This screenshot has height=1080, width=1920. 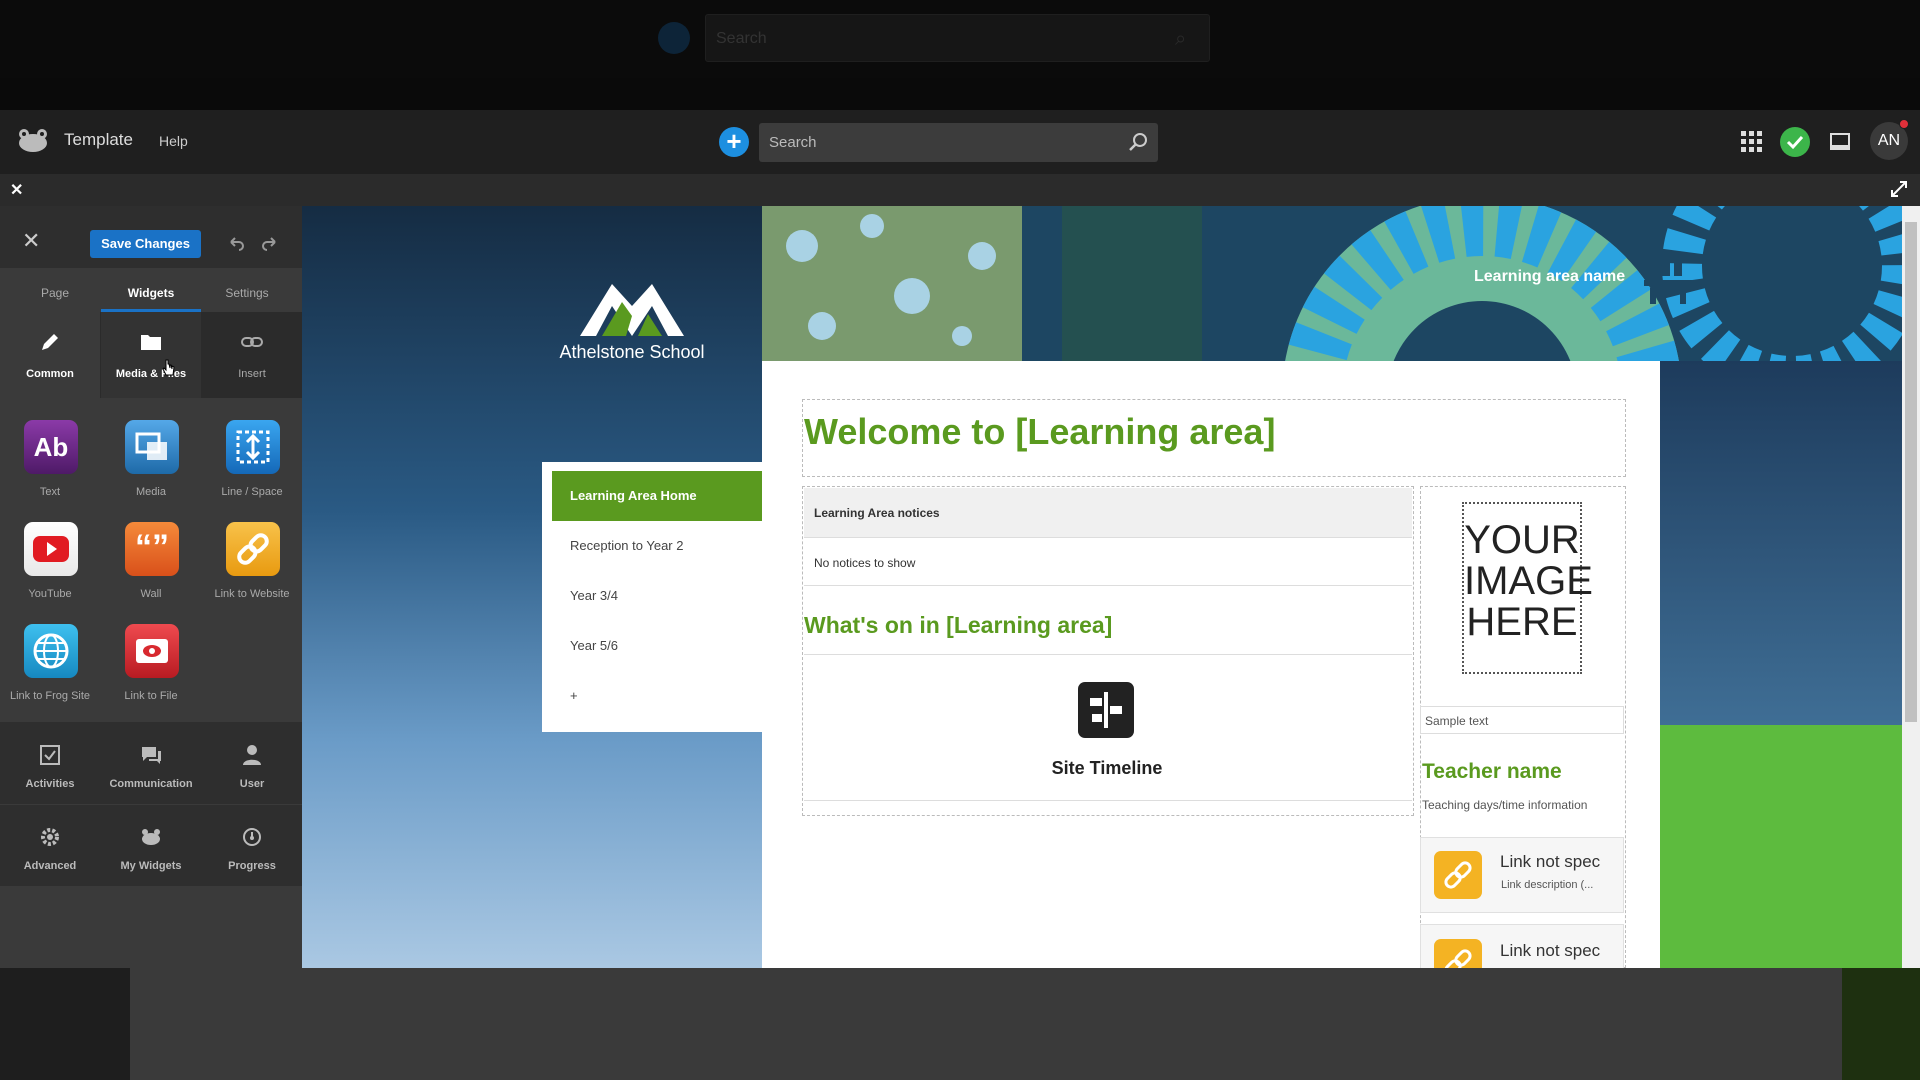 What do you see at coordinates (151, 374) in the screenshot?
I see `category-label: Media & Files` at bounding box center [151, 374].